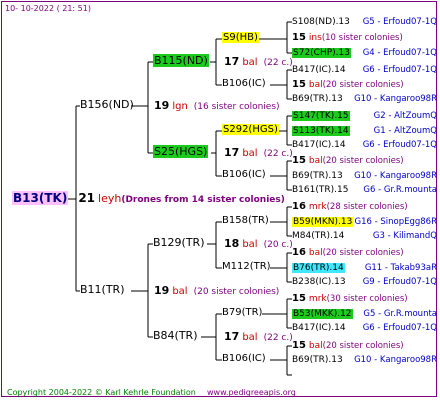 This screenshot has width=440, height=400. I want to click on gen4-row: M84(TR).14, so click(318, 236).